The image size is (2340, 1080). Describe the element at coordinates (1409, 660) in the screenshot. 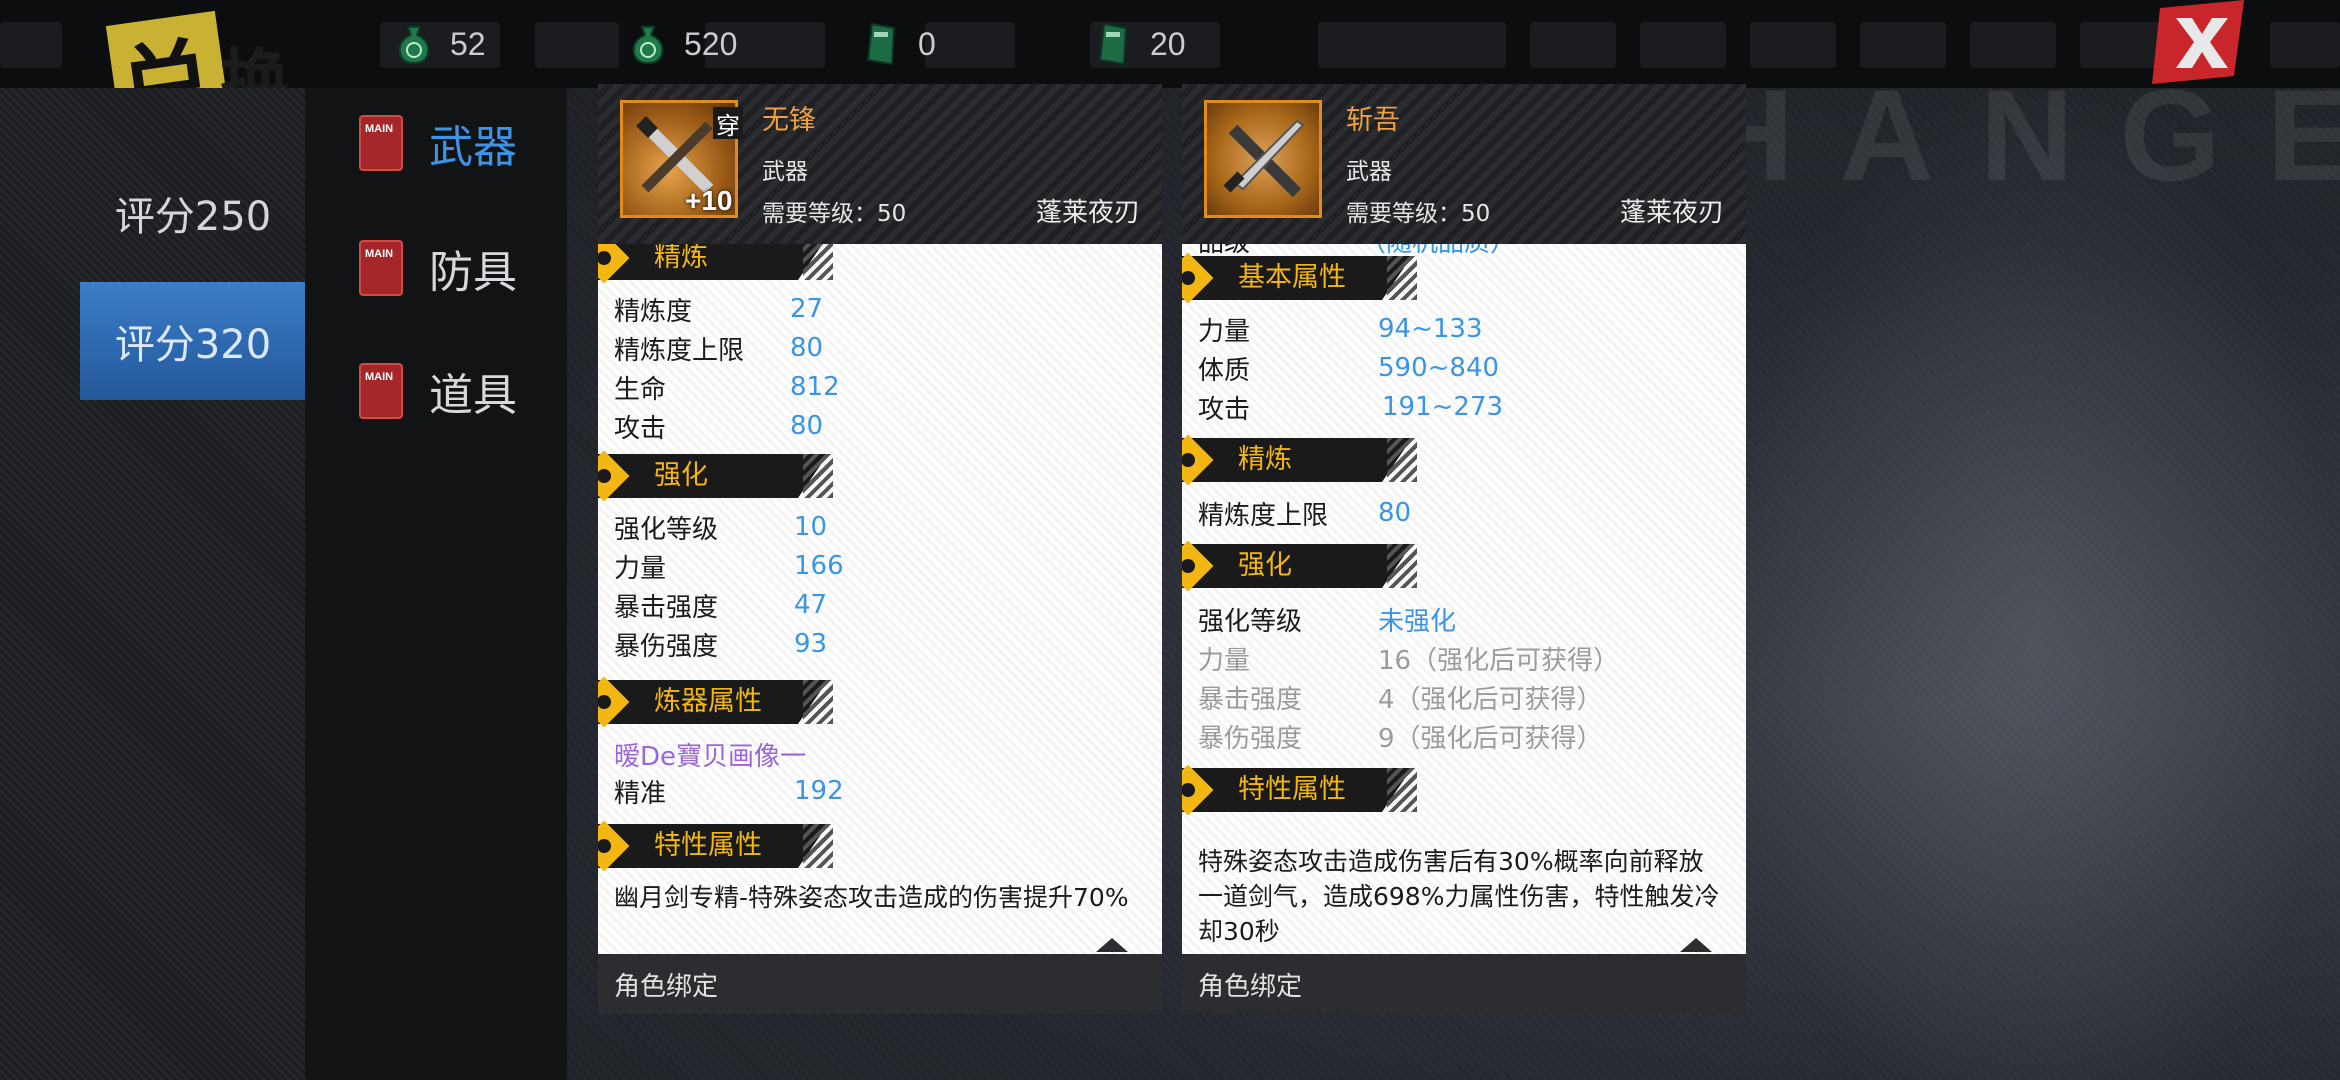

I see `stat-row-locked: 力量 16（强化后可获得）` at that location.